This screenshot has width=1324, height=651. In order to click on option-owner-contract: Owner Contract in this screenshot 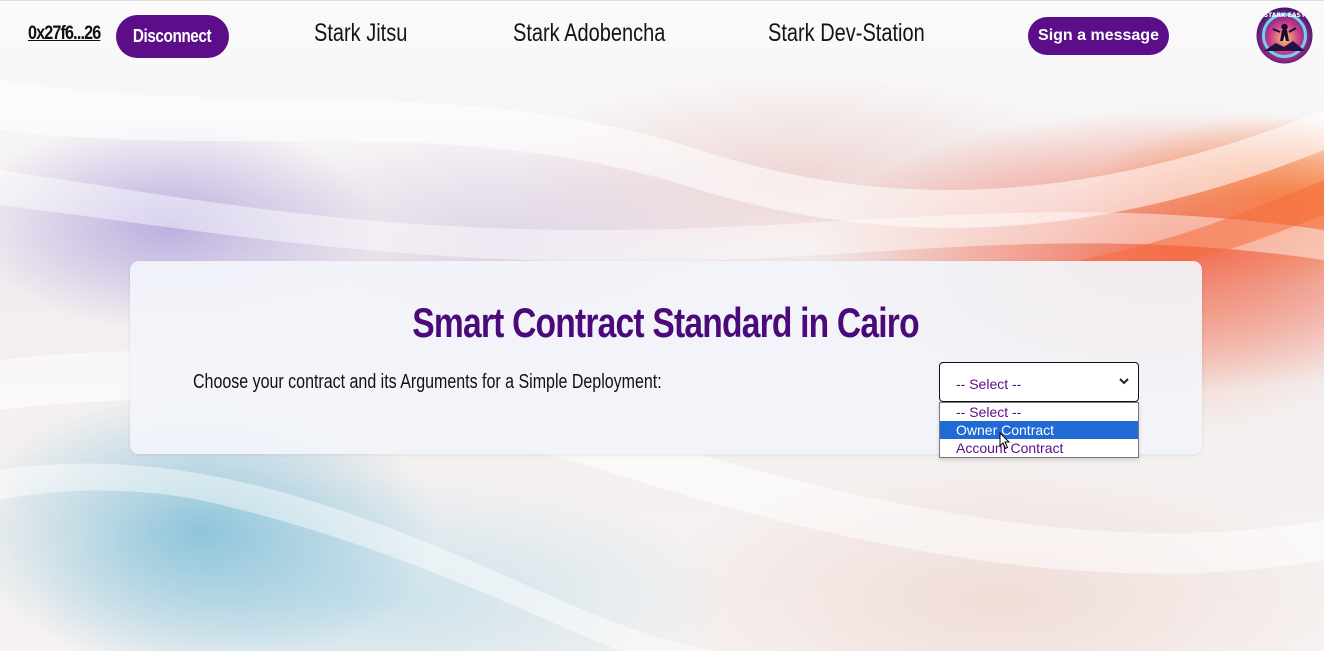, I will do `click(1039, 430)`.